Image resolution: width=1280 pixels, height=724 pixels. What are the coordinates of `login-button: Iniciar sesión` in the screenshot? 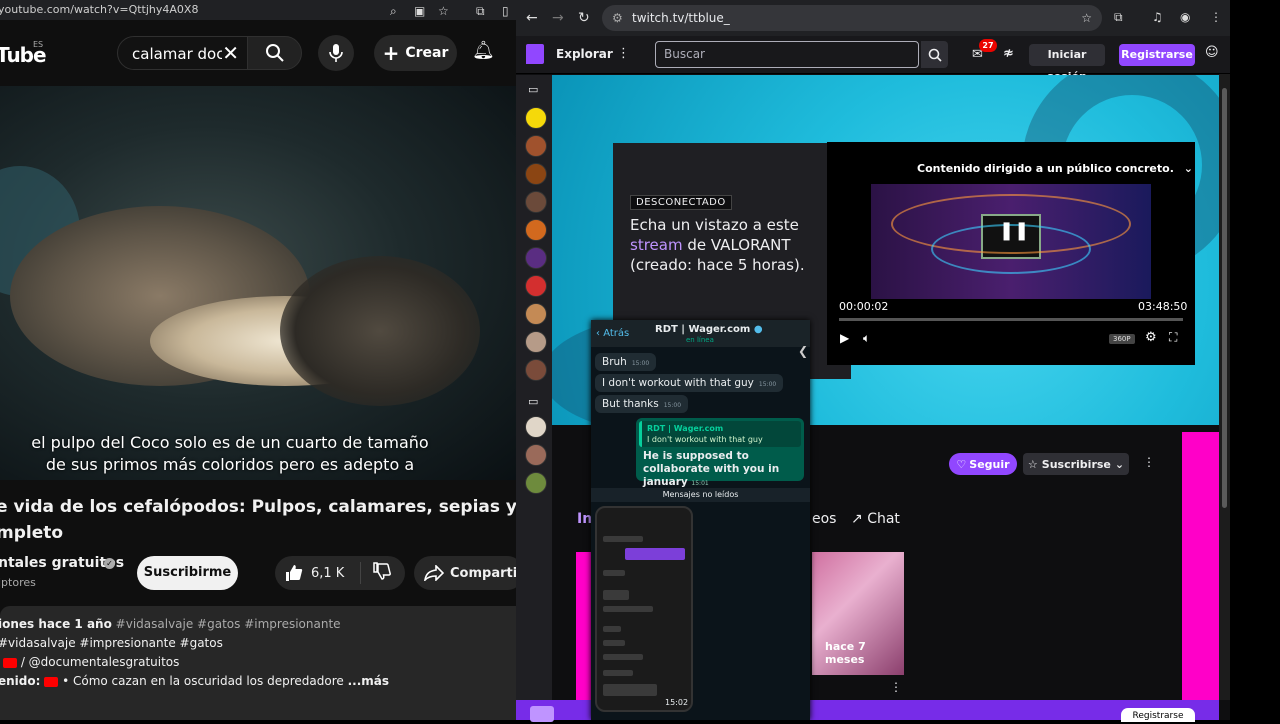 It's located at (1067, 63).